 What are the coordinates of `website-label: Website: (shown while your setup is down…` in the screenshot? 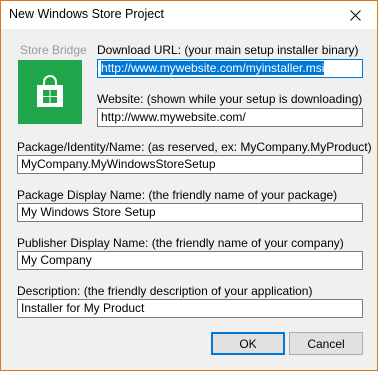 It's located at (230, 99).